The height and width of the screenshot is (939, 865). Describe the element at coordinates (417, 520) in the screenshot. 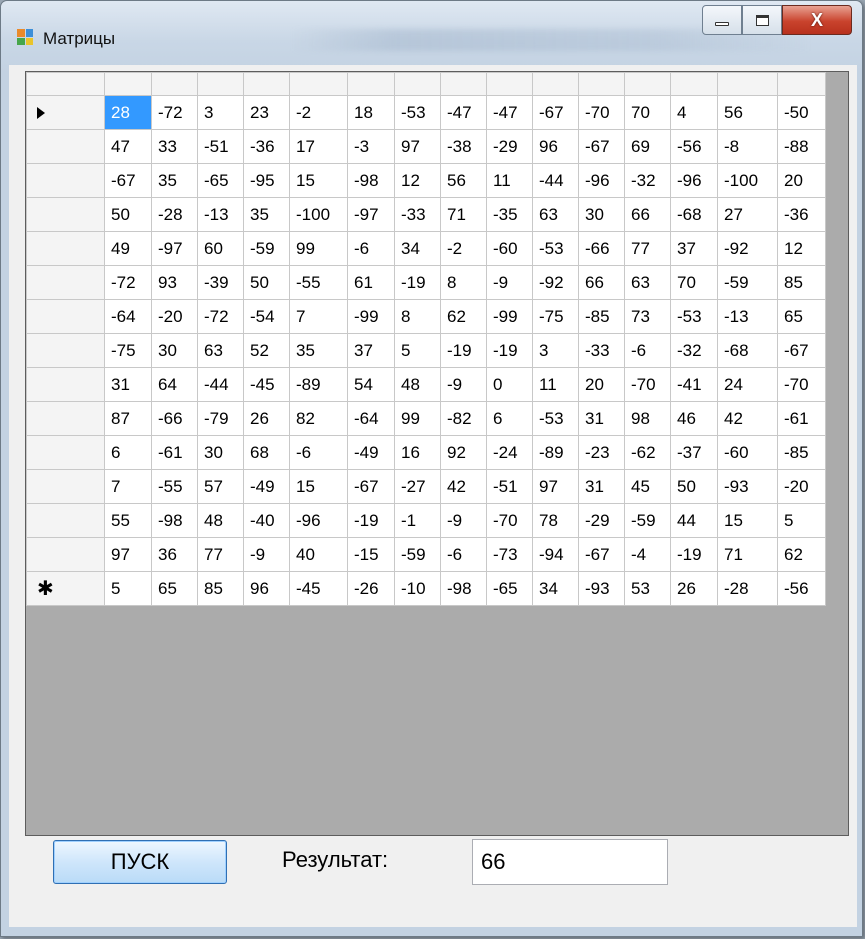

I see `grid-cell: -1` at that location.